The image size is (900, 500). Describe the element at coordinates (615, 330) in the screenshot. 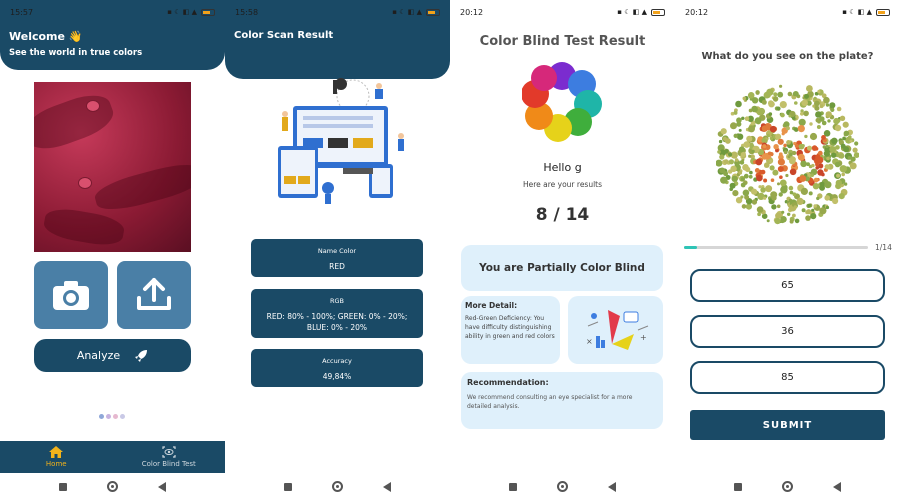

I see `analysis-illustration: + ×` at that location.